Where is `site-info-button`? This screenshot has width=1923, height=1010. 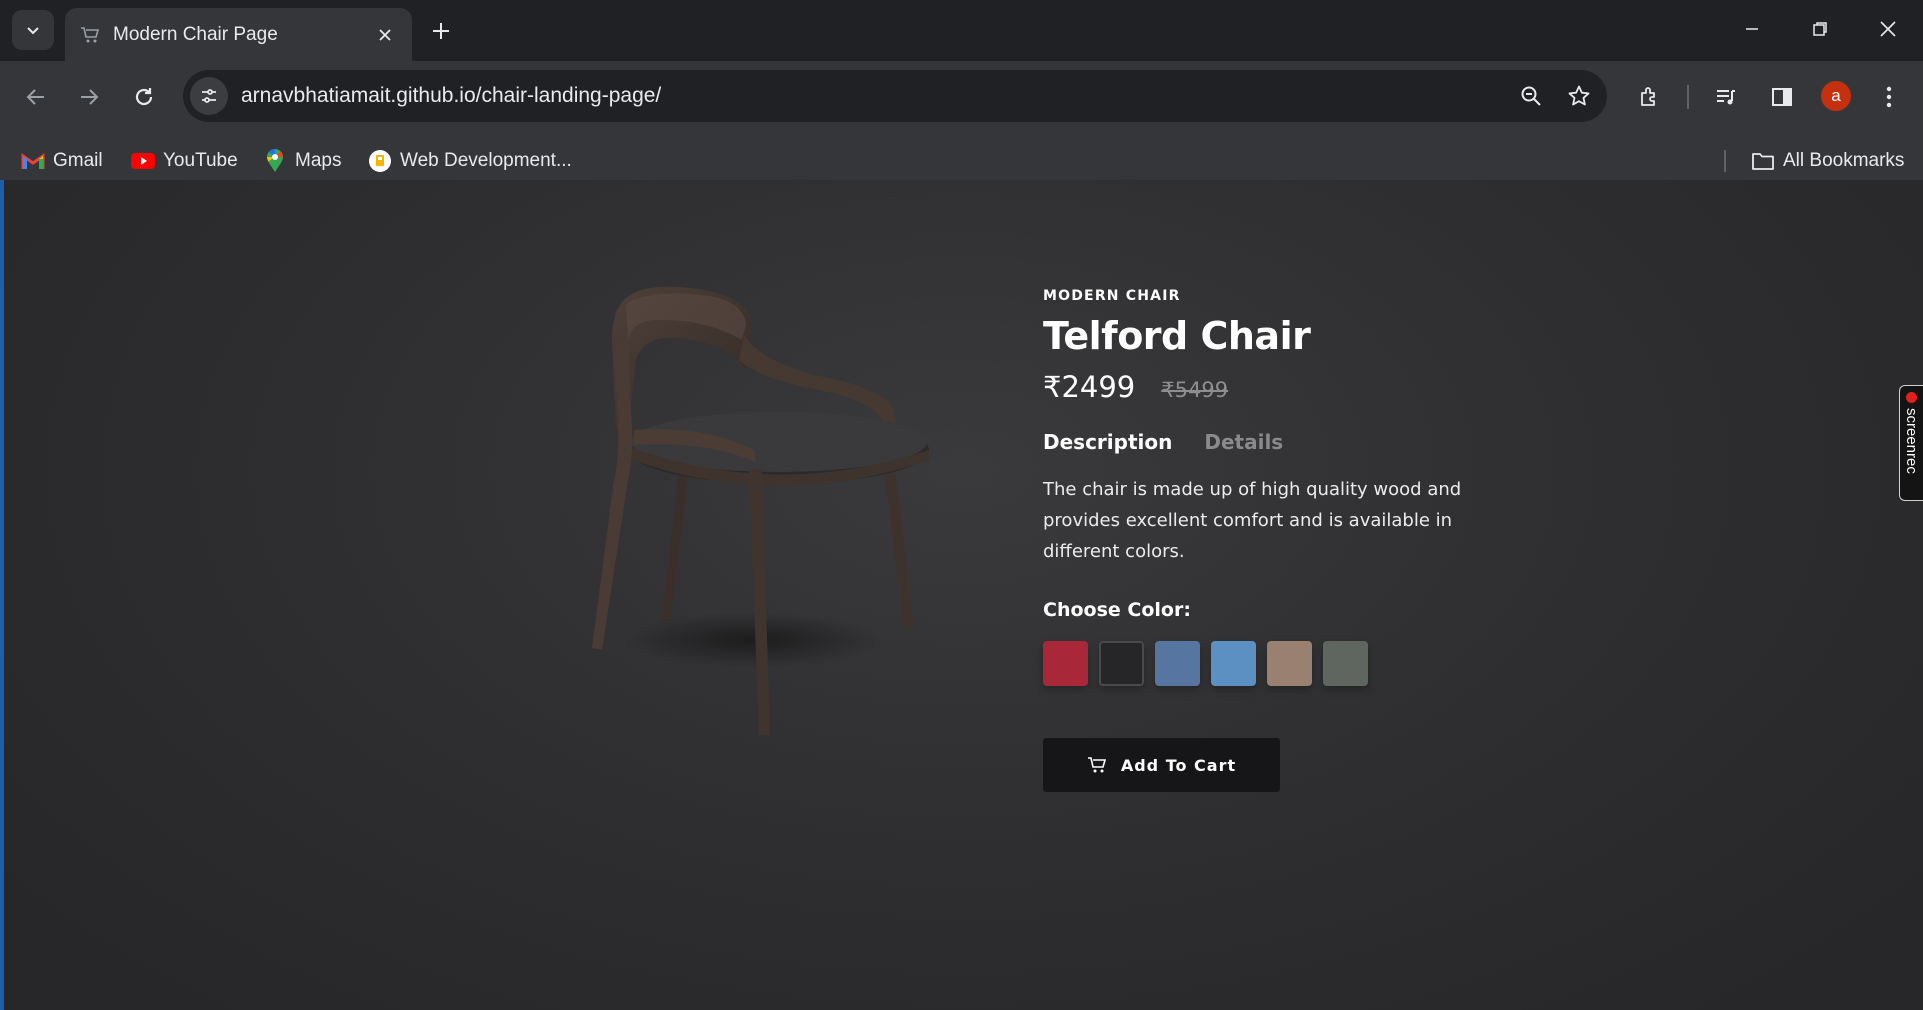
site-info-button is located at coordinates (209, 96).